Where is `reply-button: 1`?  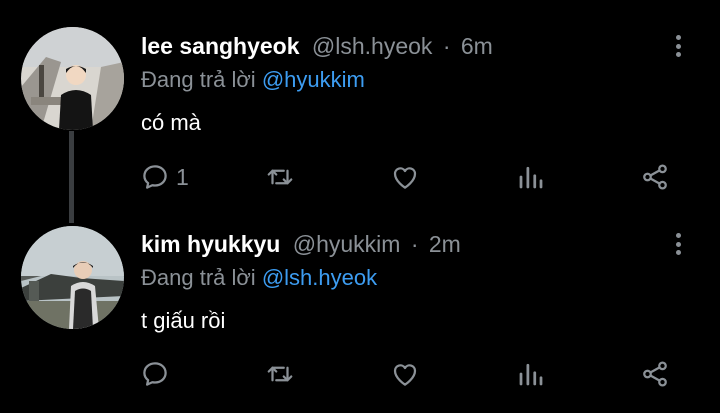 reply-button: 1 is located at coordinates (164, 177).